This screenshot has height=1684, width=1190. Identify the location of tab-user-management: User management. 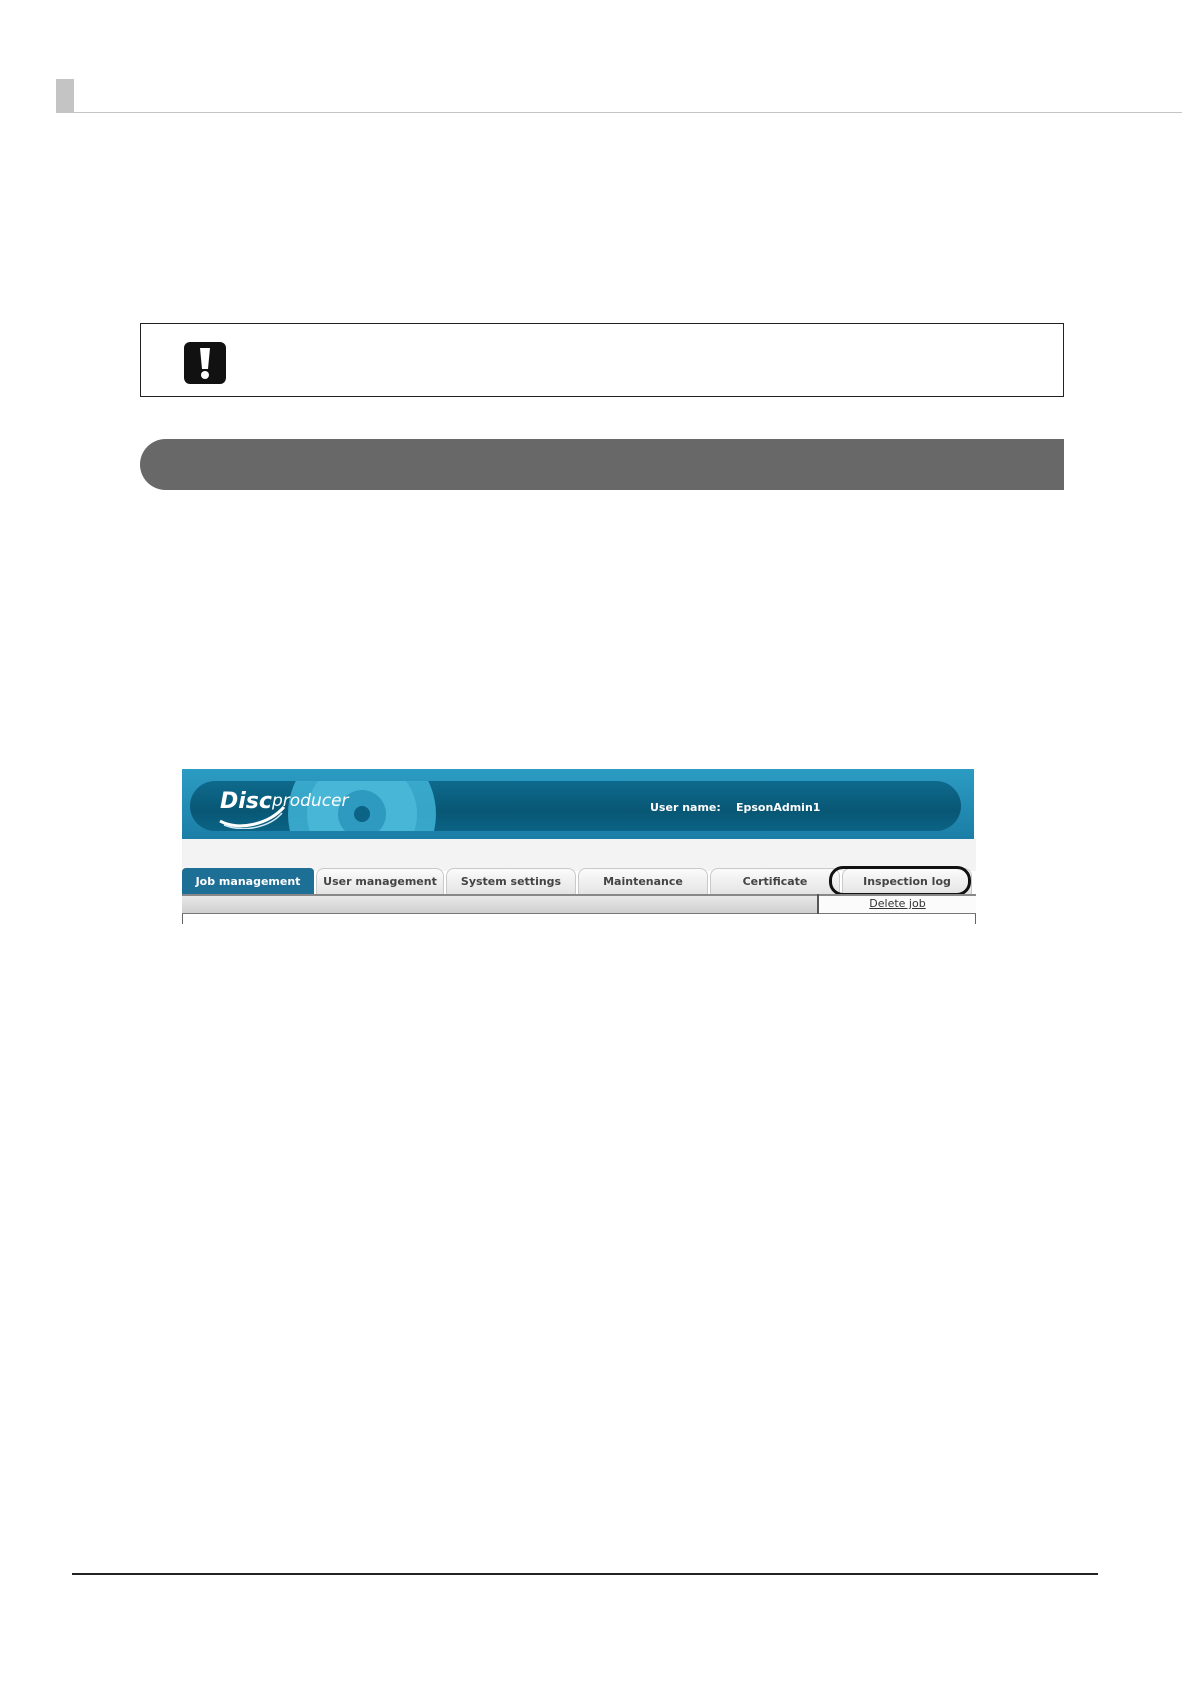
(380, 881).